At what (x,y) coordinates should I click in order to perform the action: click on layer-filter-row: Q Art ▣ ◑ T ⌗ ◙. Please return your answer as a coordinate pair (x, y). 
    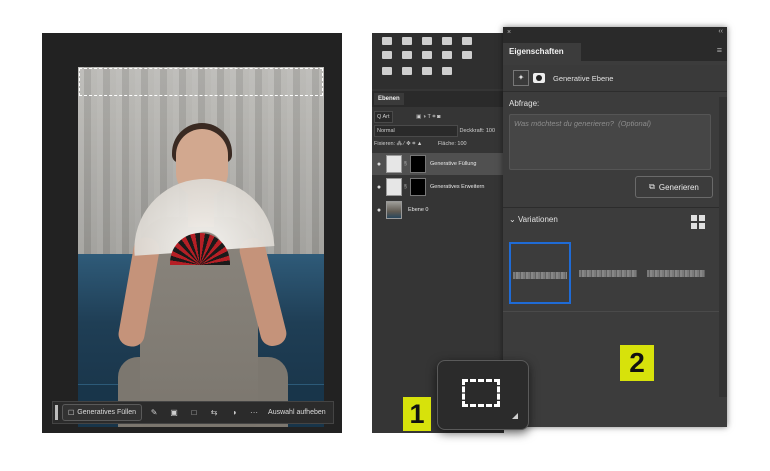
    Looking at the image, I should click on (438, 117).